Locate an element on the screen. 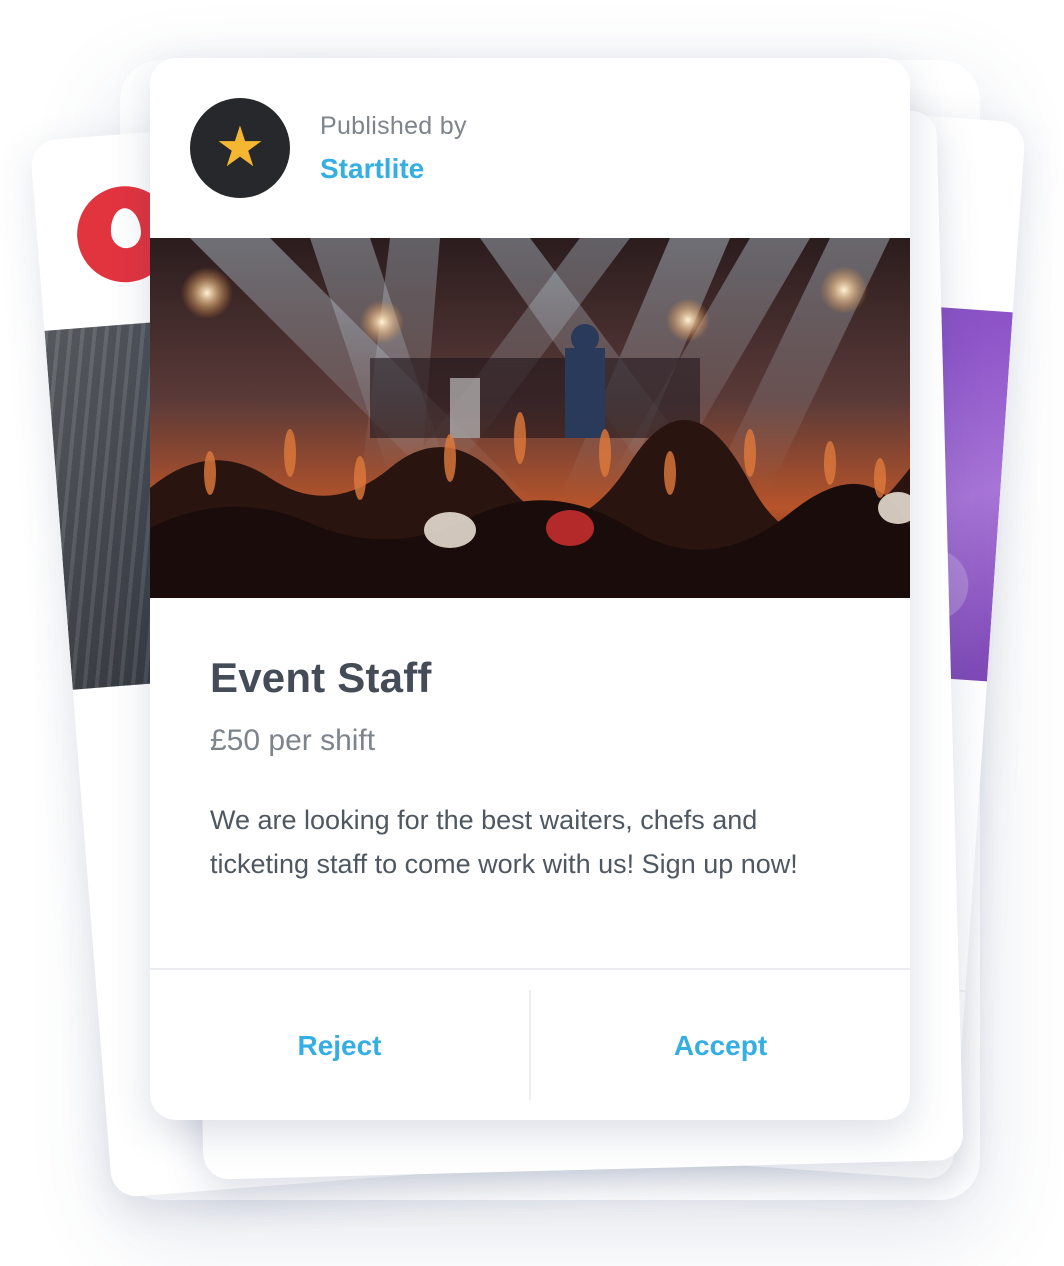  reject-button: Reject is located at coordinates (339, 1045).